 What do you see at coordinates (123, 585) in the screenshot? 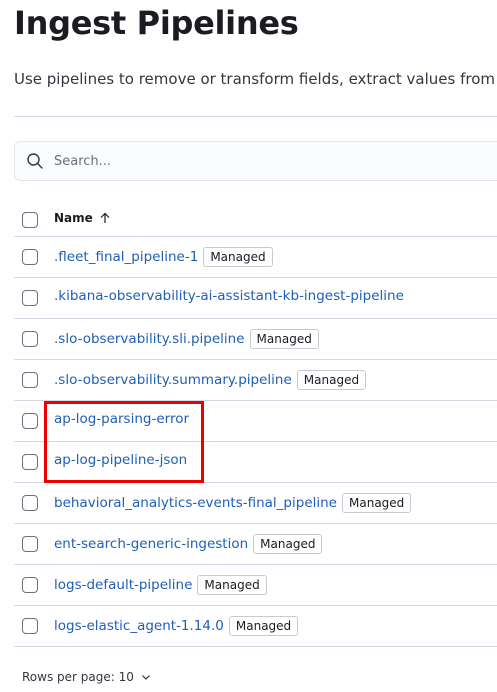
I see `pipeline-name-link: logs-default-pipeline` at bounding box center [123, 585].